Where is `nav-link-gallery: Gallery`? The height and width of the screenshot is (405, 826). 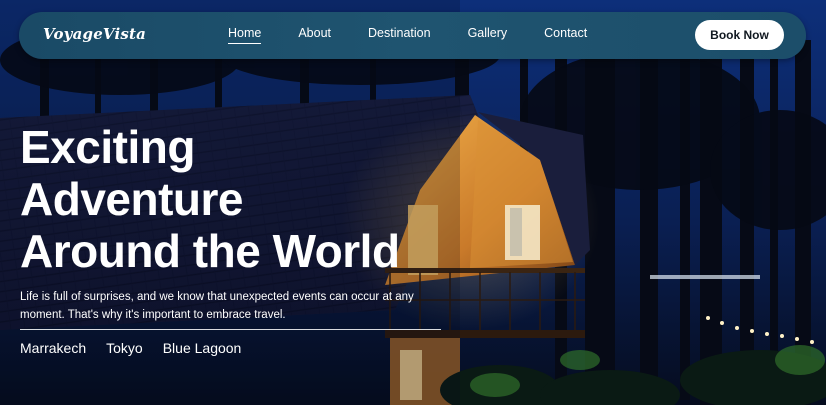
nav-link-gallery: Gallery is located at coordinates (488, 35).